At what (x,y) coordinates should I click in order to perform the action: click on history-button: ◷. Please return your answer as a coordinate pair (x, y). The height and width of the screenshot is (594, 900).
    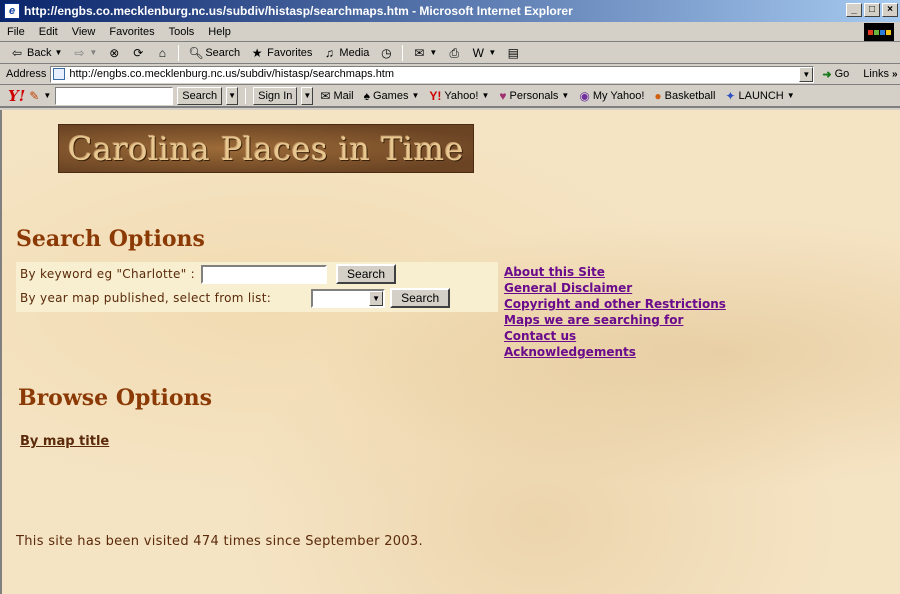
    Looking at the image, I should click on (386, 53).